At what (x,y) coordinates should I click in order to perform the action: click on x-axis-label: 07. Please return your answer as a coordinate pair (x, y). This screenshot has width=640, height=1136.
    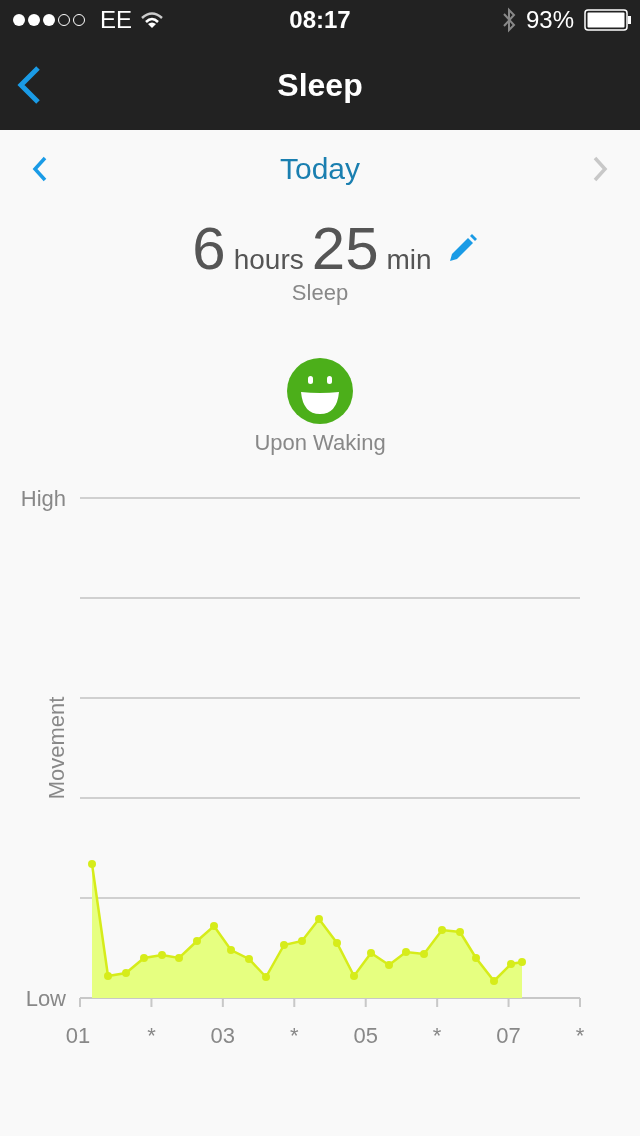
    Looking at the image, I should click on (508, 1035).